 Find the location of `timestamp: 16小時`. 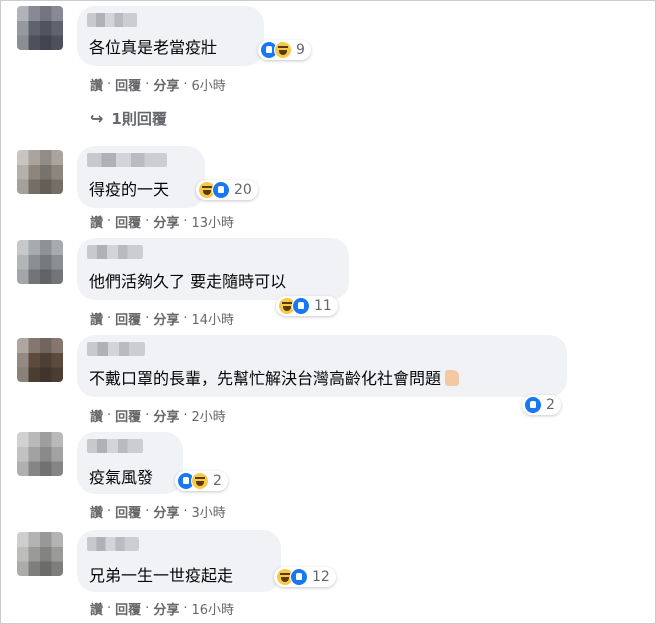

timestamp: 16小時 is located at coordinates (212, 608).